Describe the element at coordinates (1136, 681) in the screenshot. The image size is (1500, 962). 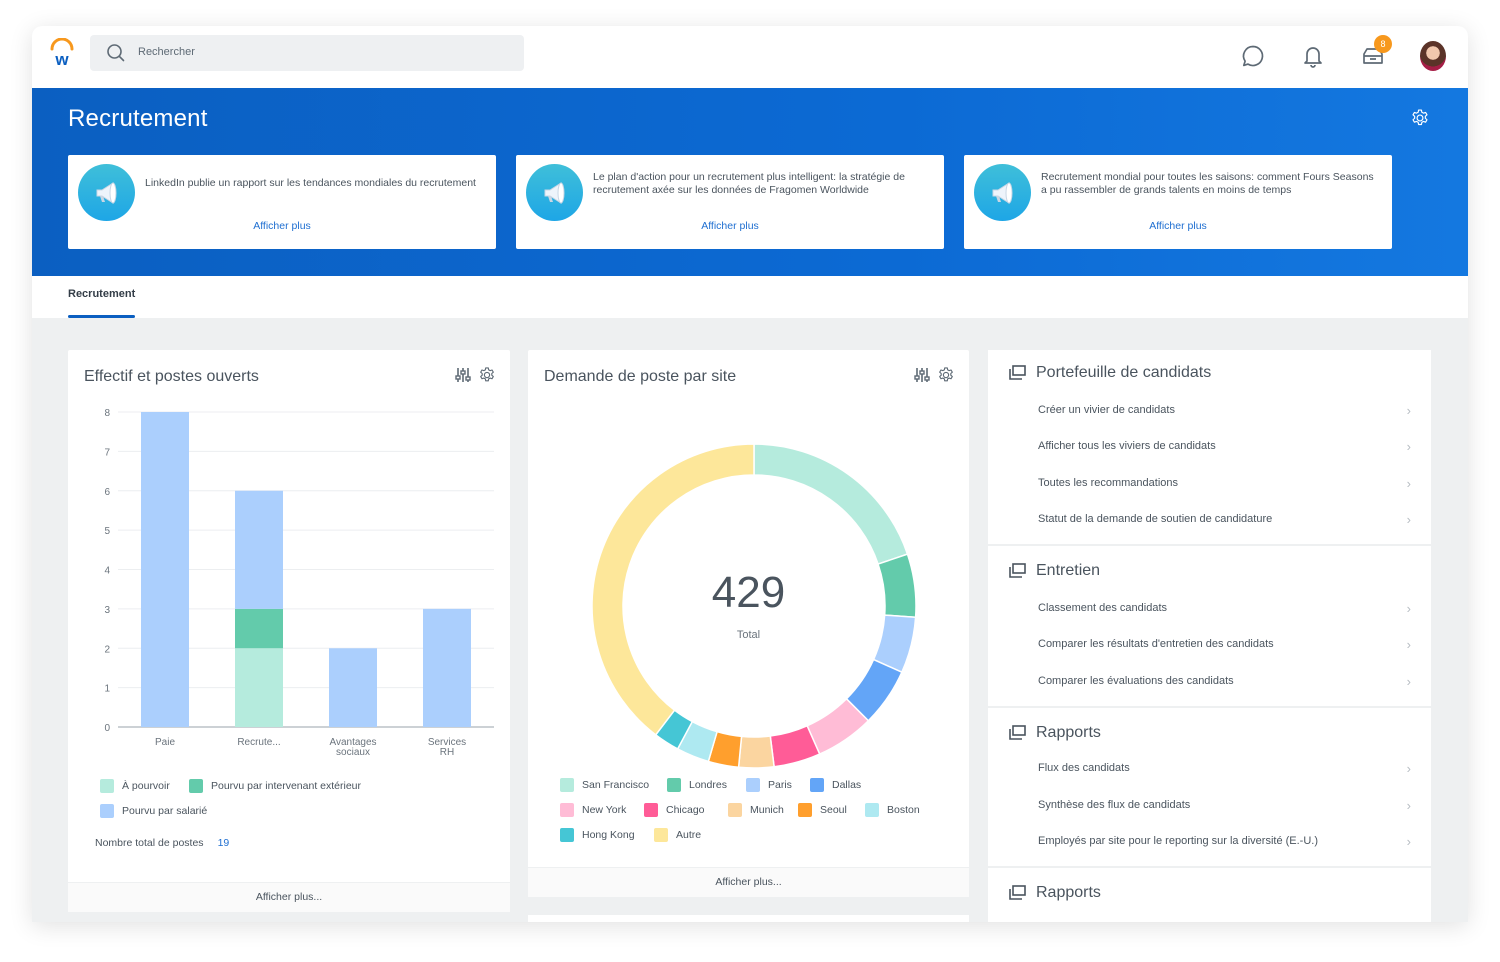
I see `list-item-label: Comparer les évaluations des candidats` at that location.